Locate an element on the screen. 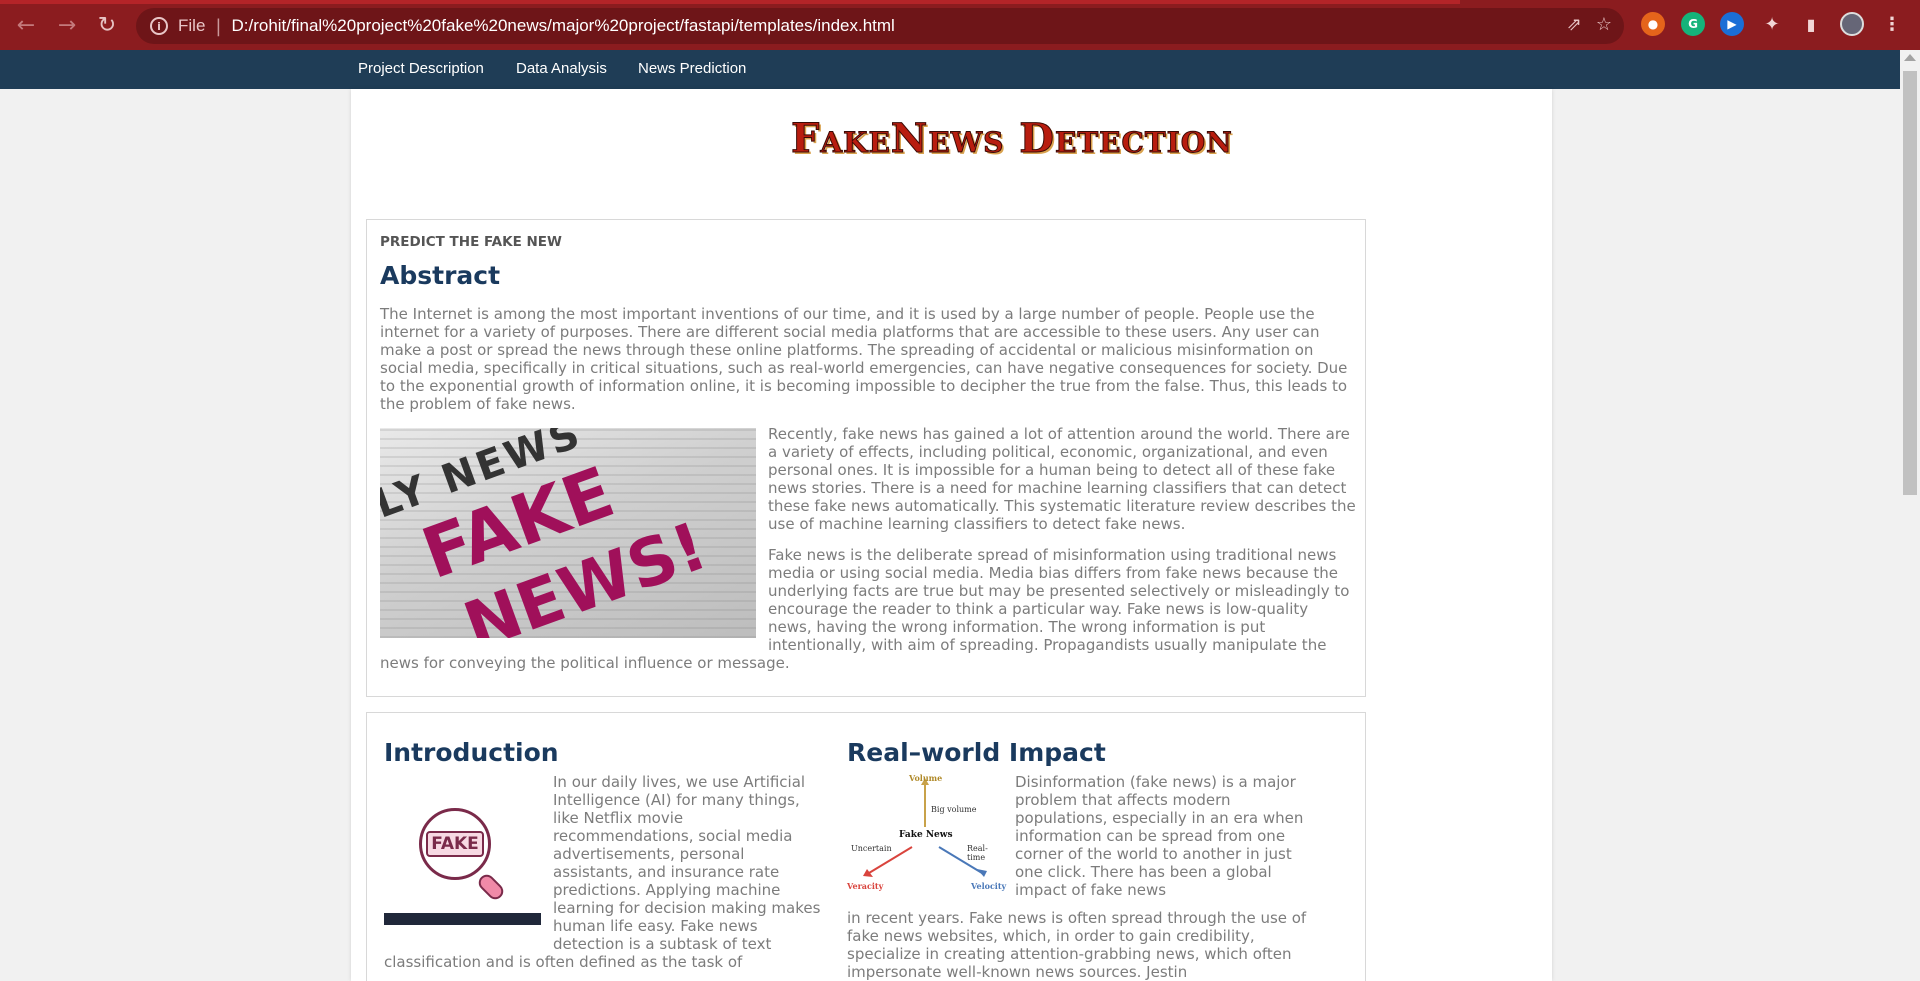 Image resolution: width=1920 pixels, height=981 pixels. nav-data-analysis: Data Analysis is located at coordinates (561, 68).